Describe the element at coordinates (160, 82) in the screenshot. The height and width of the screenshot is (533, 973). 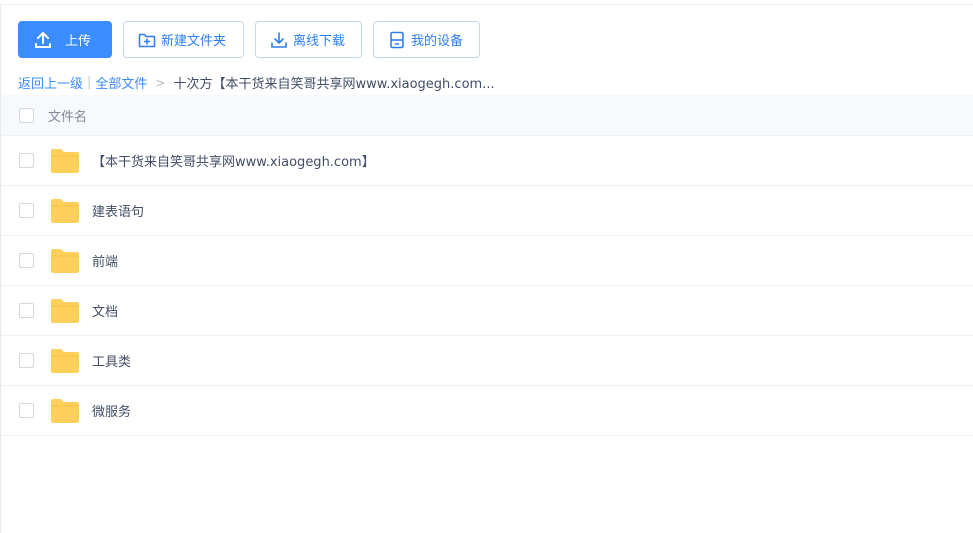
I see `breadcrumb-arrow: >` at that location.